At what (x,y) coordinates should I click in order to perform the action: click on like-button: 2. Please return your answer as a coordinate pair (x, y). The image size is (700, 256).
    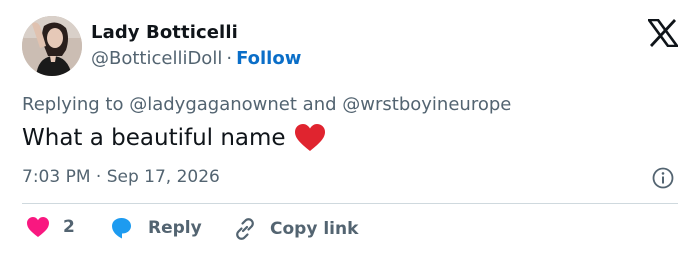
    Looking at the image, I should click on (50, 227).